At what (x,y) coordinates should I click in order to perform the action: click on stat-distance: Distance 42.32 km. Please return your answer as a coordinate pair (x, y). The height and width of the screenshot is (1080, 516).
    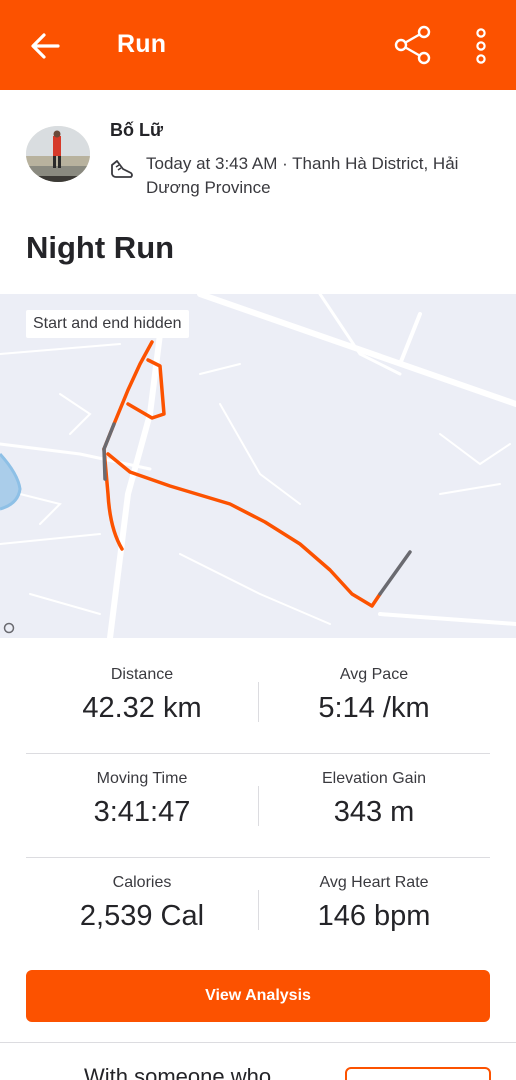
    Looking at the image, I should click on (142, 687).